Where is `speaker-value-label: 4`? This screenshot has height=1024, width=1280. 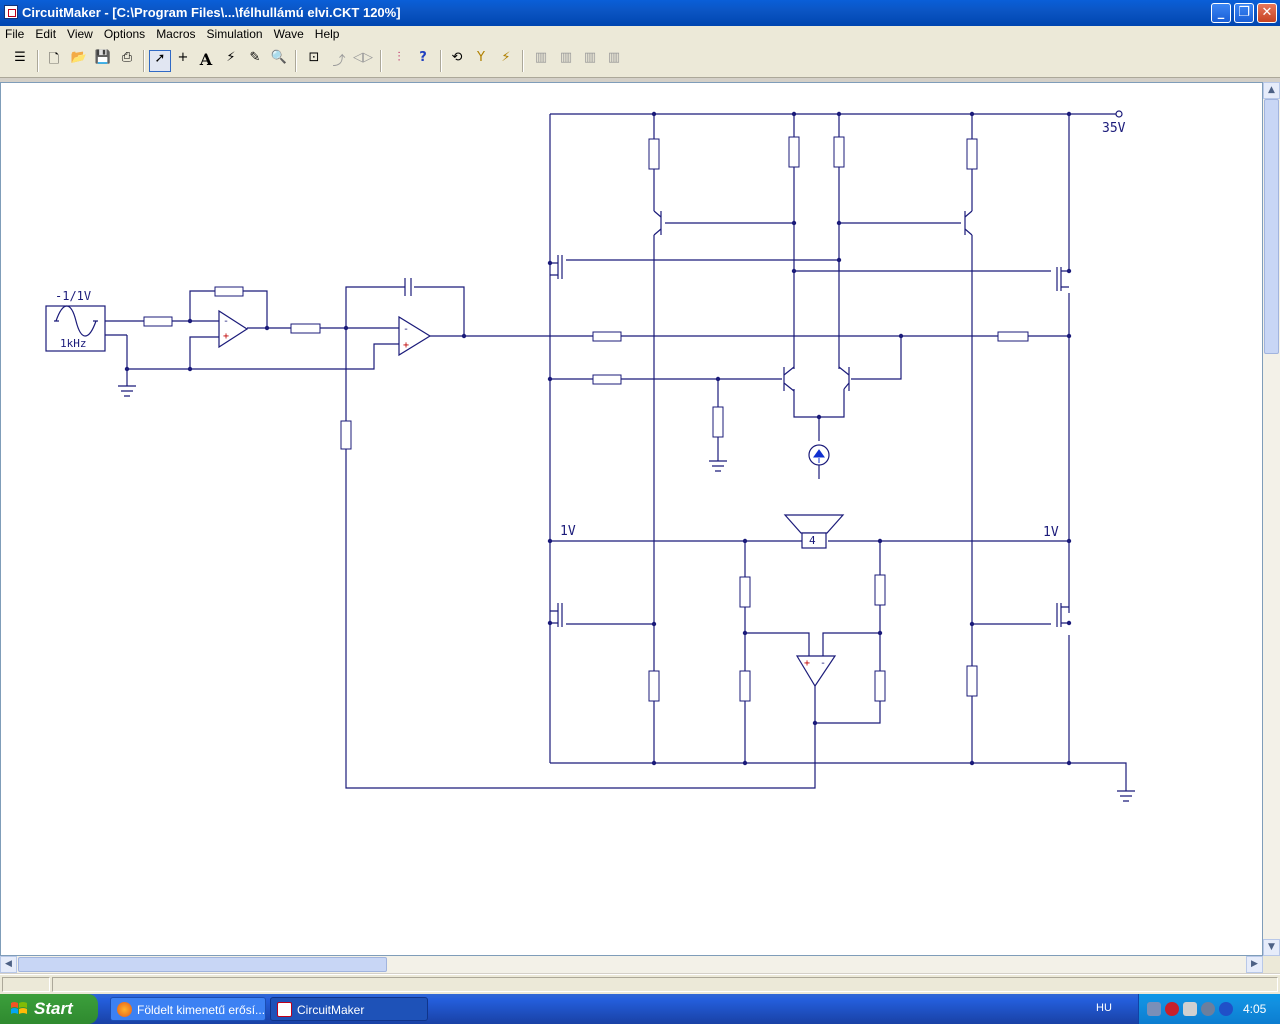 speaker-value-label: 4 is located at coordinates (812, 540).